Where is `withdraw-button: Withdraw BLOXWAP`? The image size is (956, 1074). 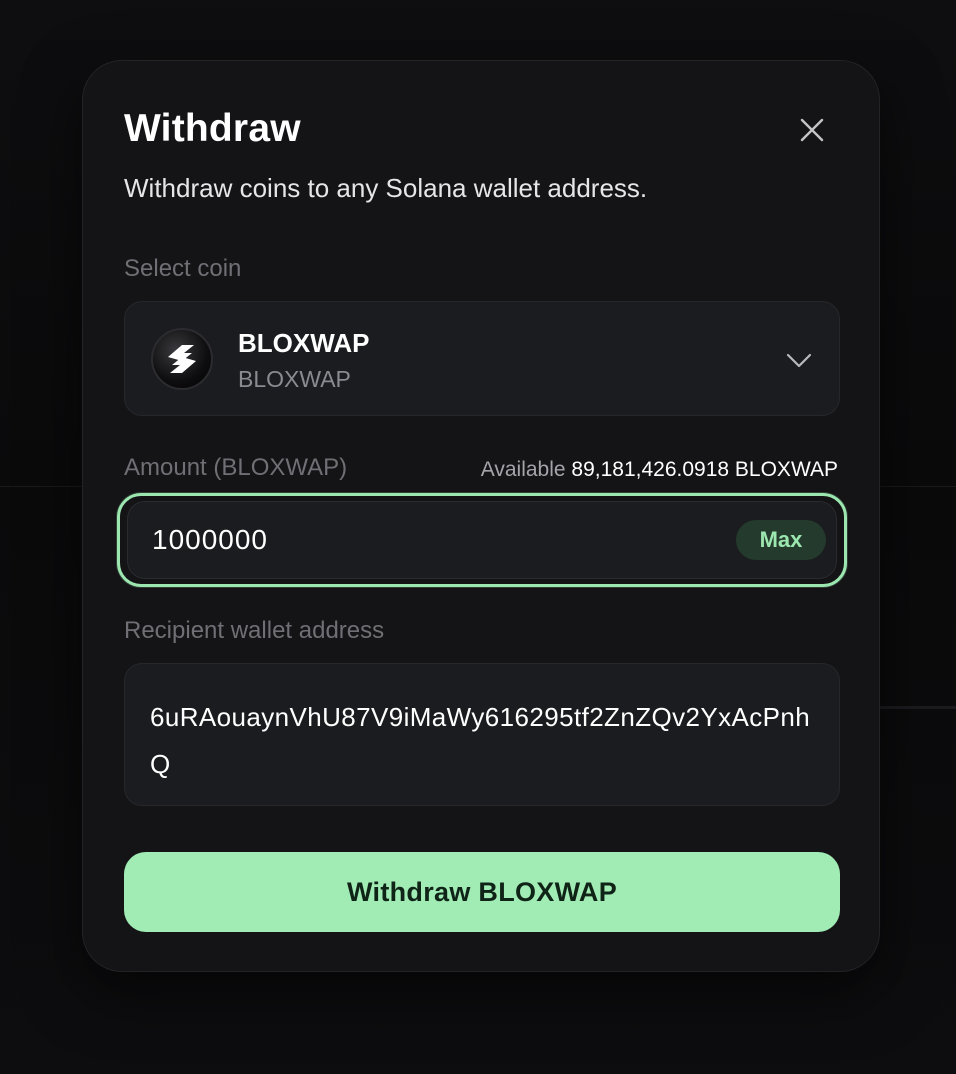
withdraw-button: Withdraw BLOXWAP is located at coordinates (482, 892).